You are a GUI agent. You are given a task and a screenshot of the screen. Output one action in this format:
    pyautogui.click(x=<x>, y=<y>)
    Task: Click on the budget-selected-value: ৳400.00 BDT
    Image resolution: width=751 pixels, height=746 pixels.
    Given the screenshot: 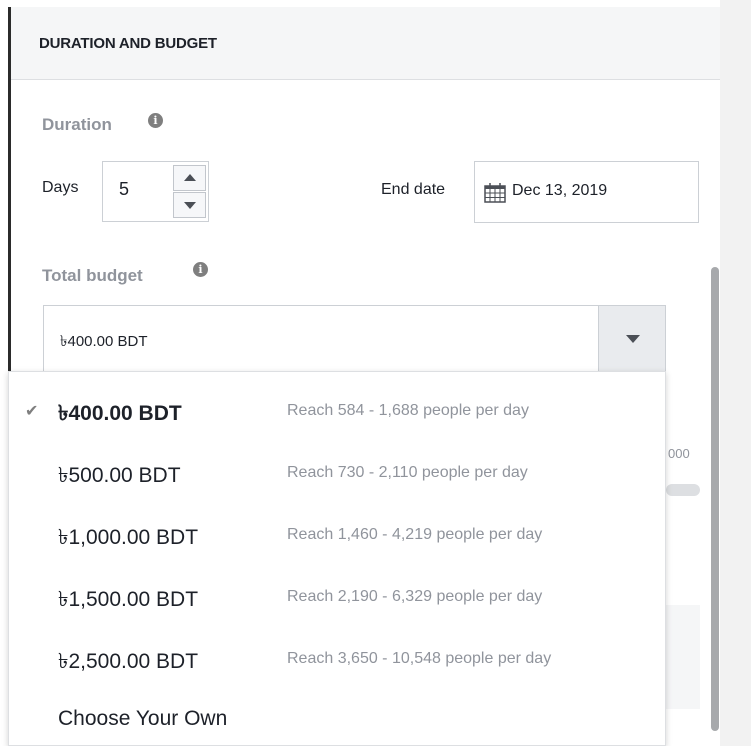 What is the action you would take?
    pyautogui.click(x=104, y=341)
    